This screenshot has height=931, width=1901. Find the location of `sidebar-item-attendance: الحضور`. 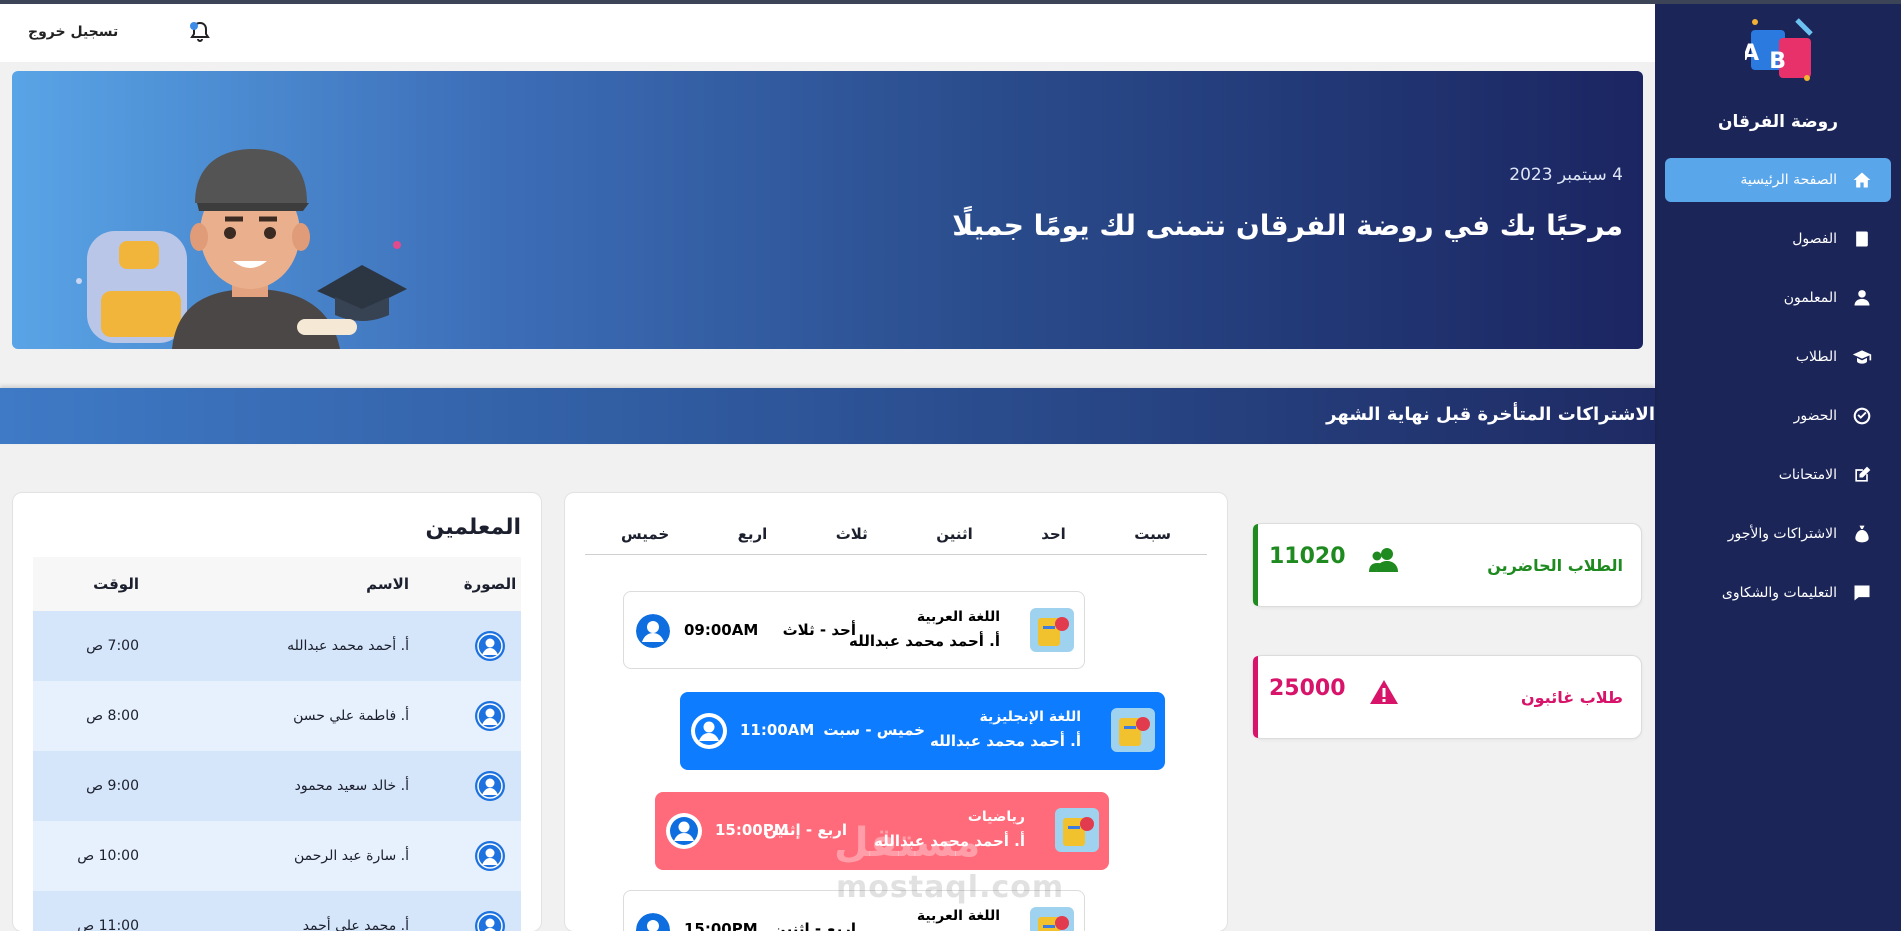

sidebar-item-attendance: الحضور is located at coordinates (1778, 416).